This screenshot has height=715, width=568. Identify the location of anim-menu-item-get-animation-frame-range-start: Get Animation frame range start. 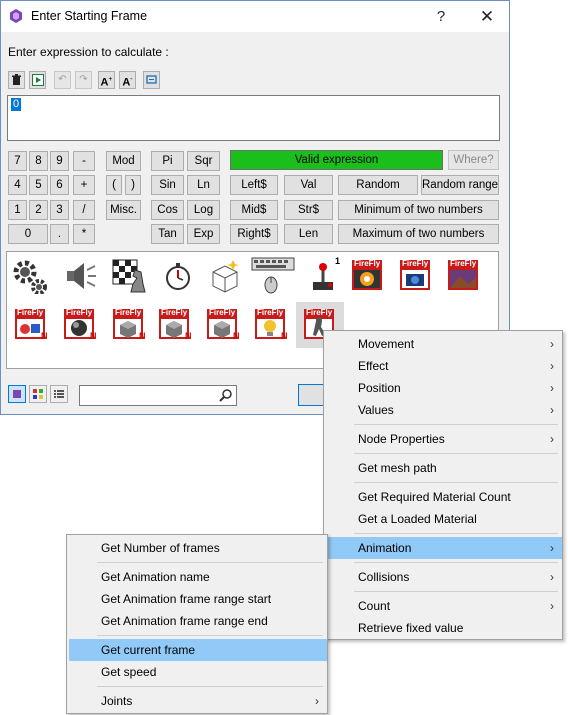
(198, 599).